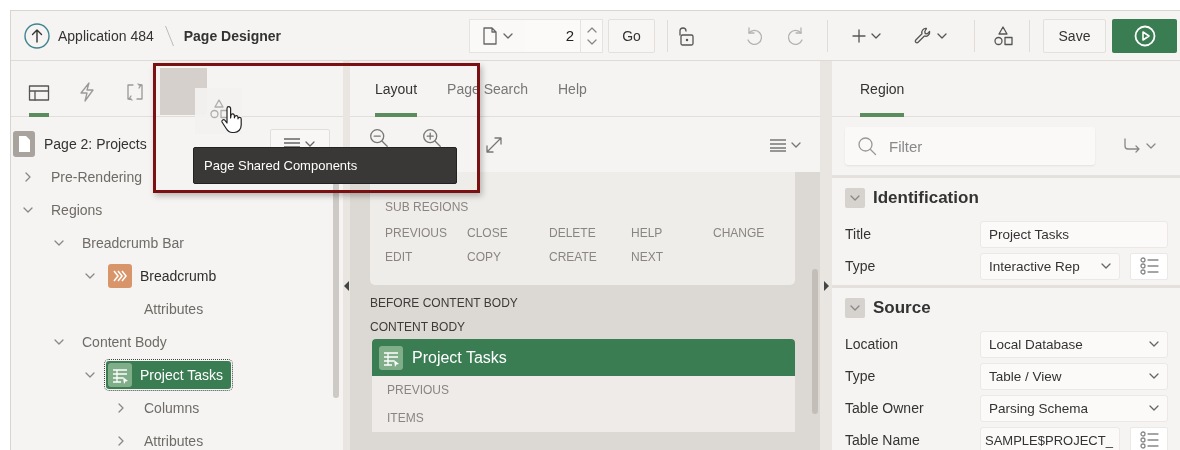 The image size is (1180, 450). Describe the element at coordinates (426, 257) in the screenshot. I see `button-position: EDIT` at that location.